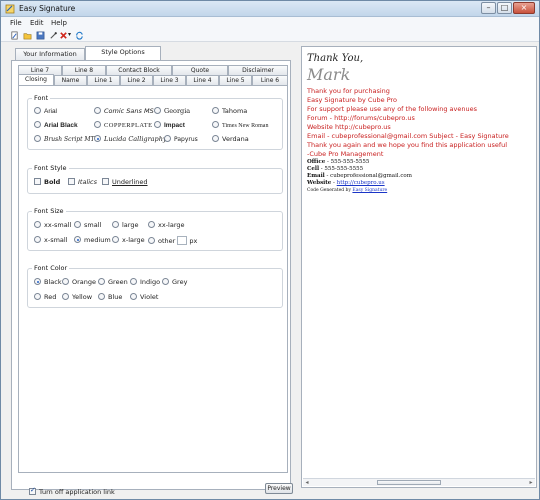 The image size is (540, 500). What do you see at coordinates (181, 139) in the screenshot?
I see `font-option-papyrus: Papyrus` at bounding box center [181, 139].